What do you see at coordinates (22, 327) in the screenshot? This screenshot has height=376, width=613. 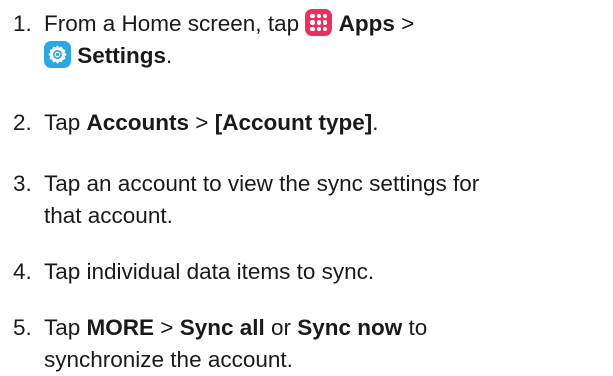 I see `step-number: 5.` at bounding box center [22, 327].